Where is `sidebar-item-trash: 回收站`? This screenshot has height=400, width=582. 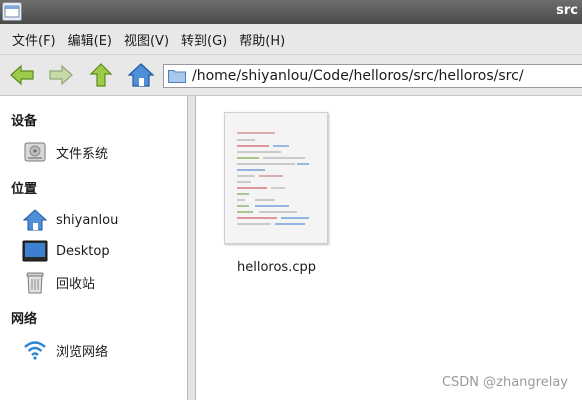 sidebar-item-trash: 回收站 is located at coordinates (58, 282).